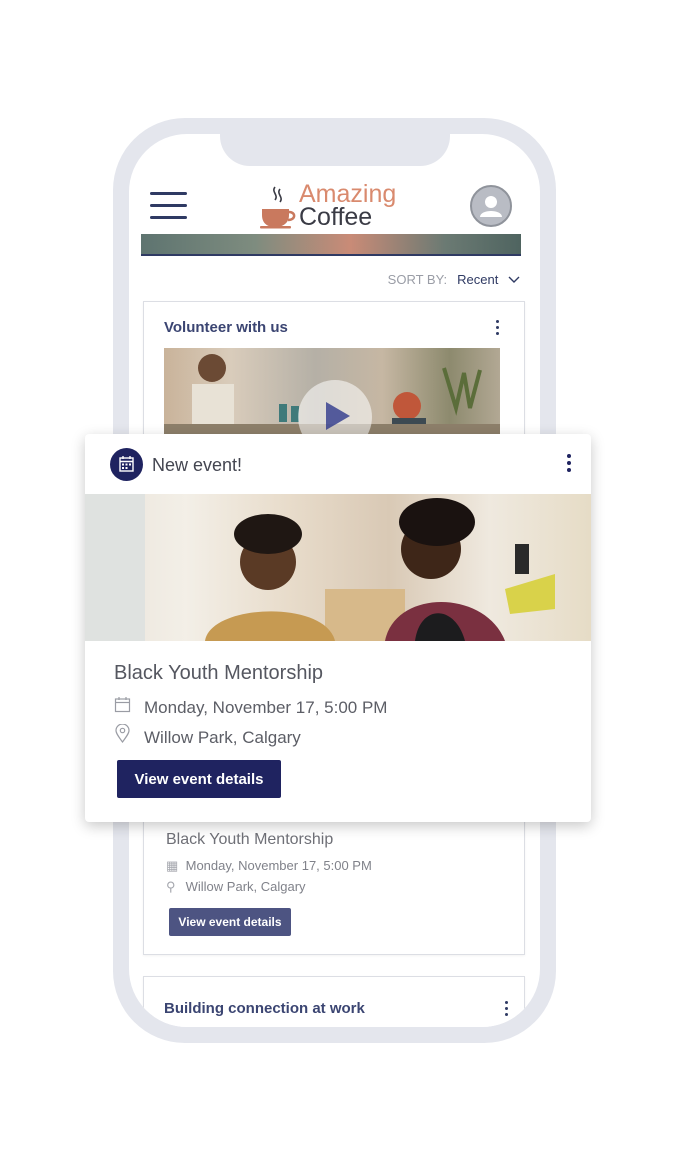 This screenshot has height=1161, width=676. I want to click on popup-event-date: Monday, November 17, 5:00 PM, so click(250, 707).